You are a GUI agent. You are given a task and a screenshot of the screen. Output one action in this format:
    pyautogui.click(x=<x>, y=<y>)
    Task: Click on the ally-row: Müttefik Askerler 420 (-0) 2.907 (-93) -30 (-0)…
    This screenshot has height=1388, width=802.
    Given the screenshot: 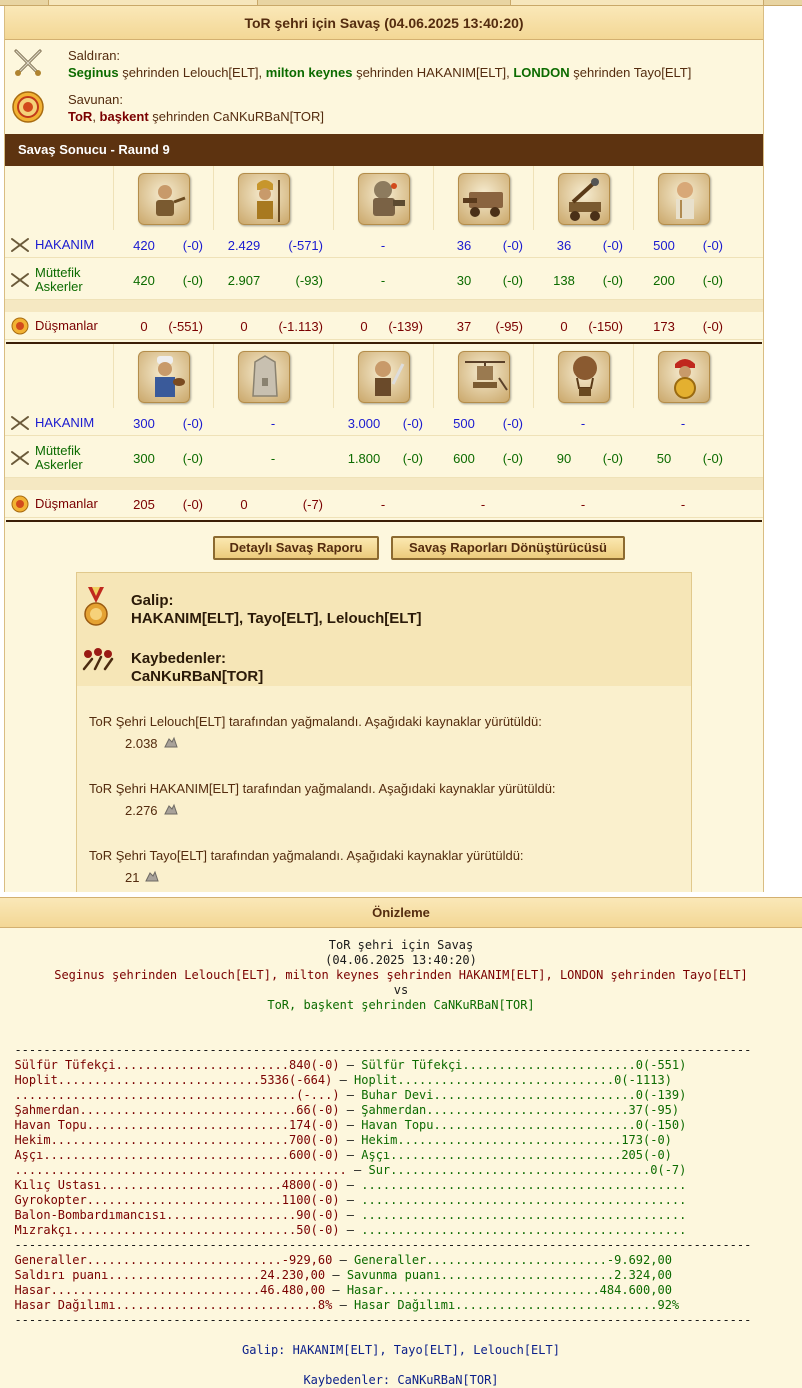 What is the action you would take?
    pyautogui.click(x=384, y=280)
    